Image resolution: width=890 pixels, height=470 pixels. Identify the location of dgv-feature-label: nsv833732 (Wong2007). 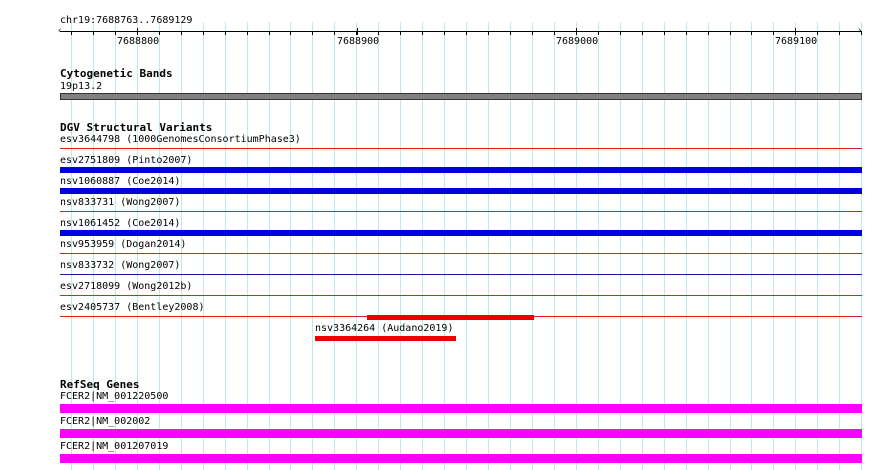
(120, 265).